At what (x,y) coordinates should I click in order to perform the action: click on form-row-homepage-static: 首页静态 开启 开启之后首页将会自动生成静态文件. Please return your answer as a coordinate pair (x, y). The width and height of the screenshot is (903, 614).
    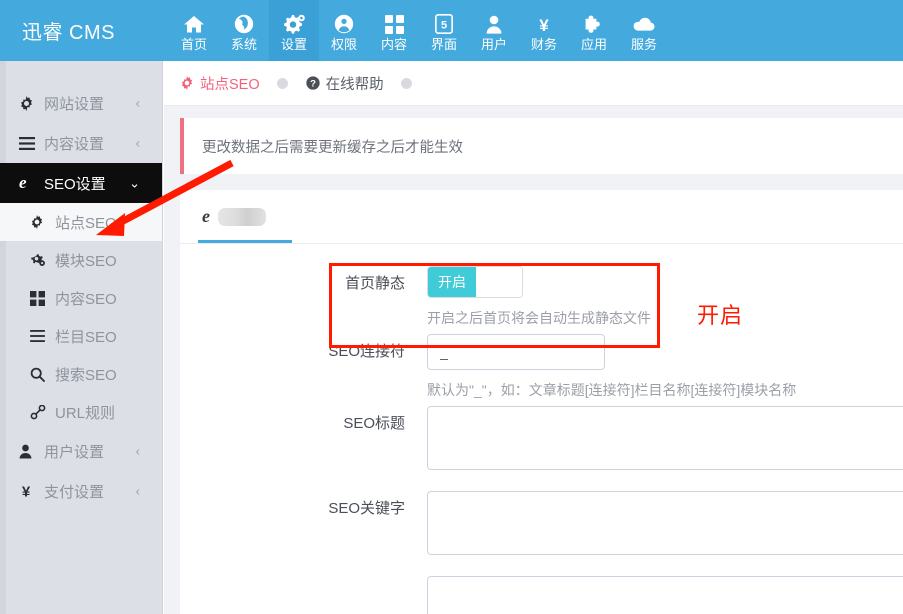
    Looking at the image, I should click on (541, 297).